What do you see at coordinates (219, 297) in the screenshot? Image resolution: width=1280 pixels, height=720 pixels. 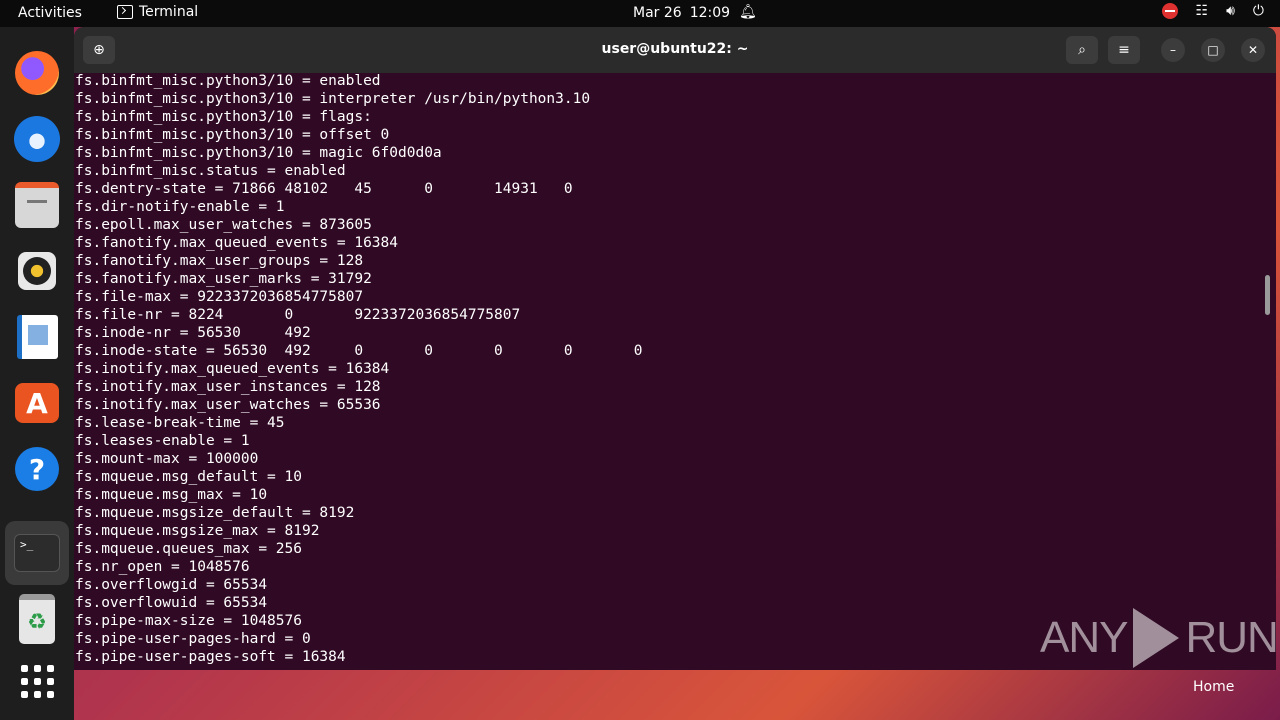 I see `terminal-line: fs.file-max = 9223372036854775807` at bounding box center [219, 297].